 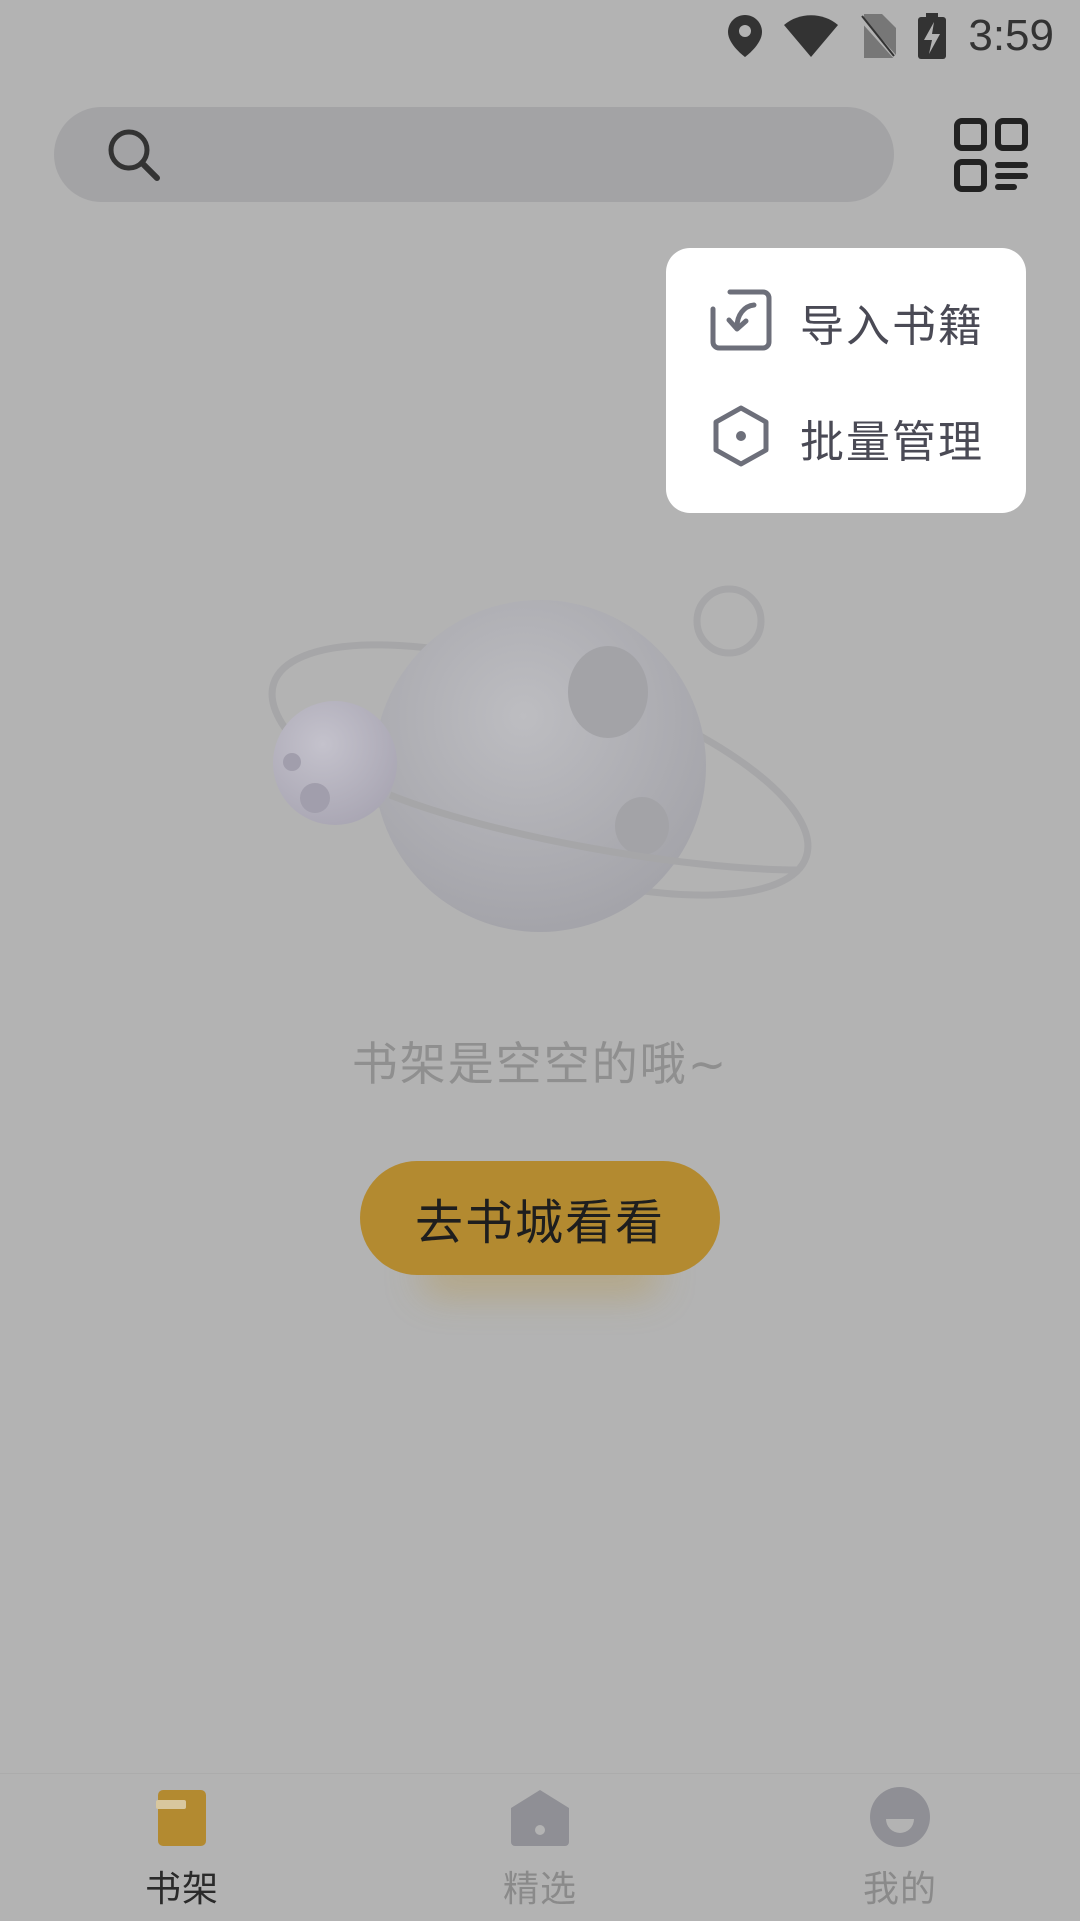 I want to click on wifi-icon, so click(x=811, y=36).